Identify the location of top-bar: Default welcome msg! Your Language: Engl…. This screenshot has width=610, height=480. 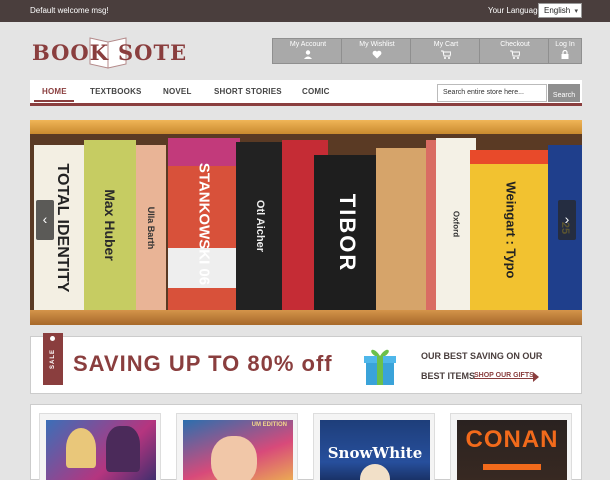
(305, 11).